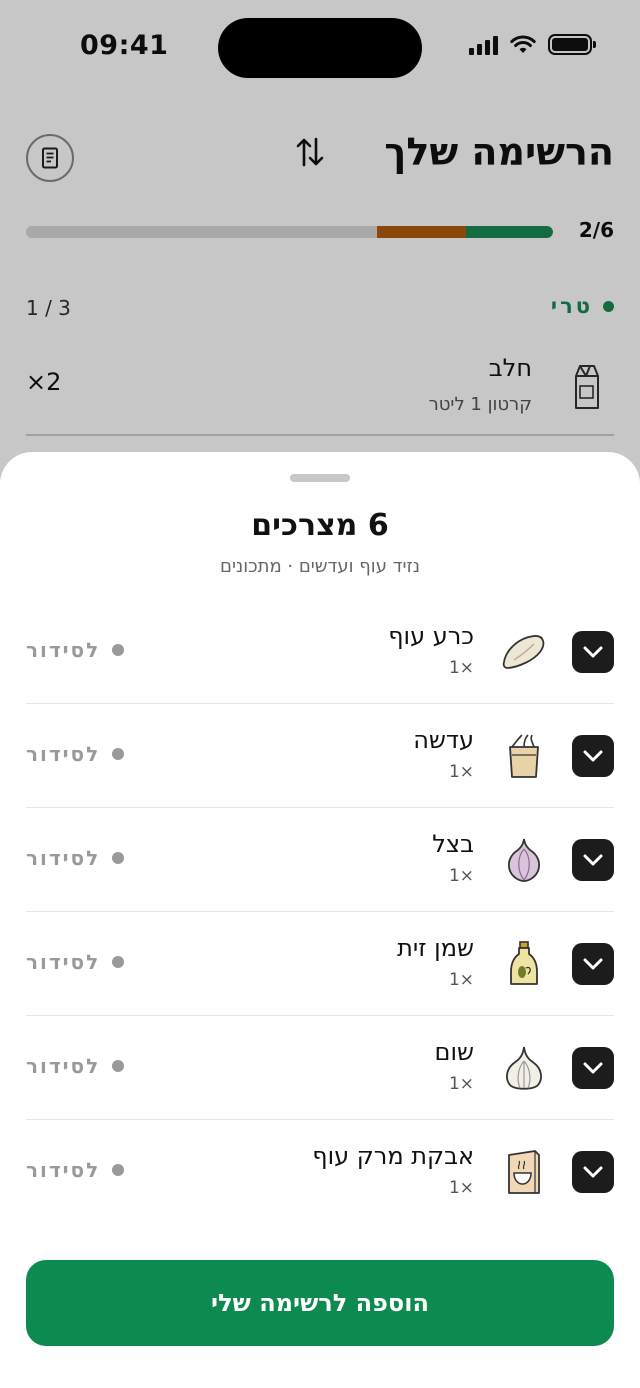  I want to click on list-item: שום 1× לסידור, so click(320, 1068).